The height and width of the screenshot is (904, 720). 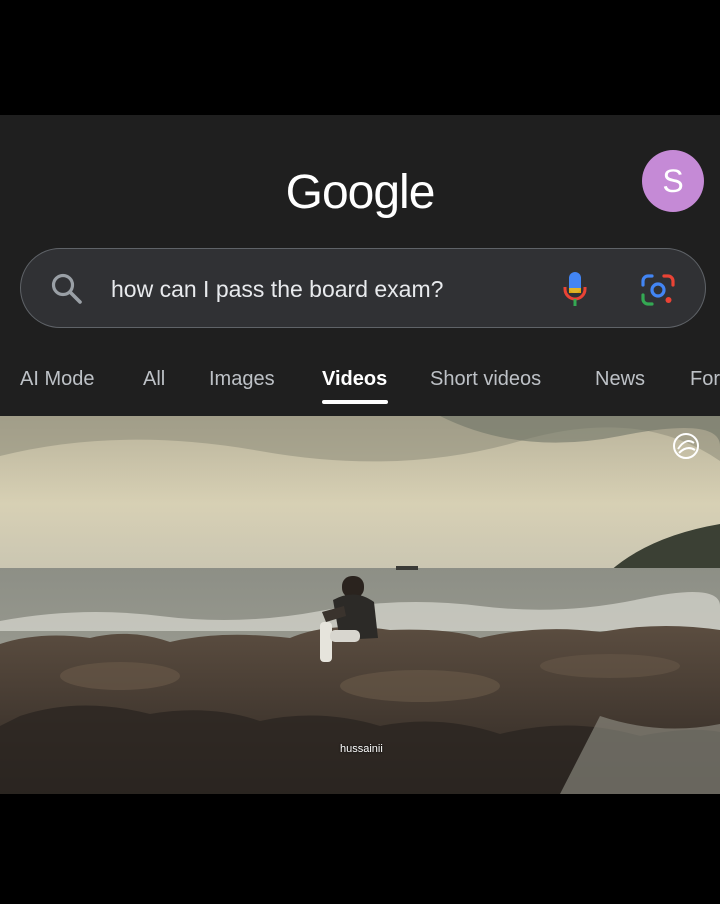 What do you see at coordinates (361, 749) in the screenshot?
I see `video-caption: hussainii` at bounding box center [361, 749].